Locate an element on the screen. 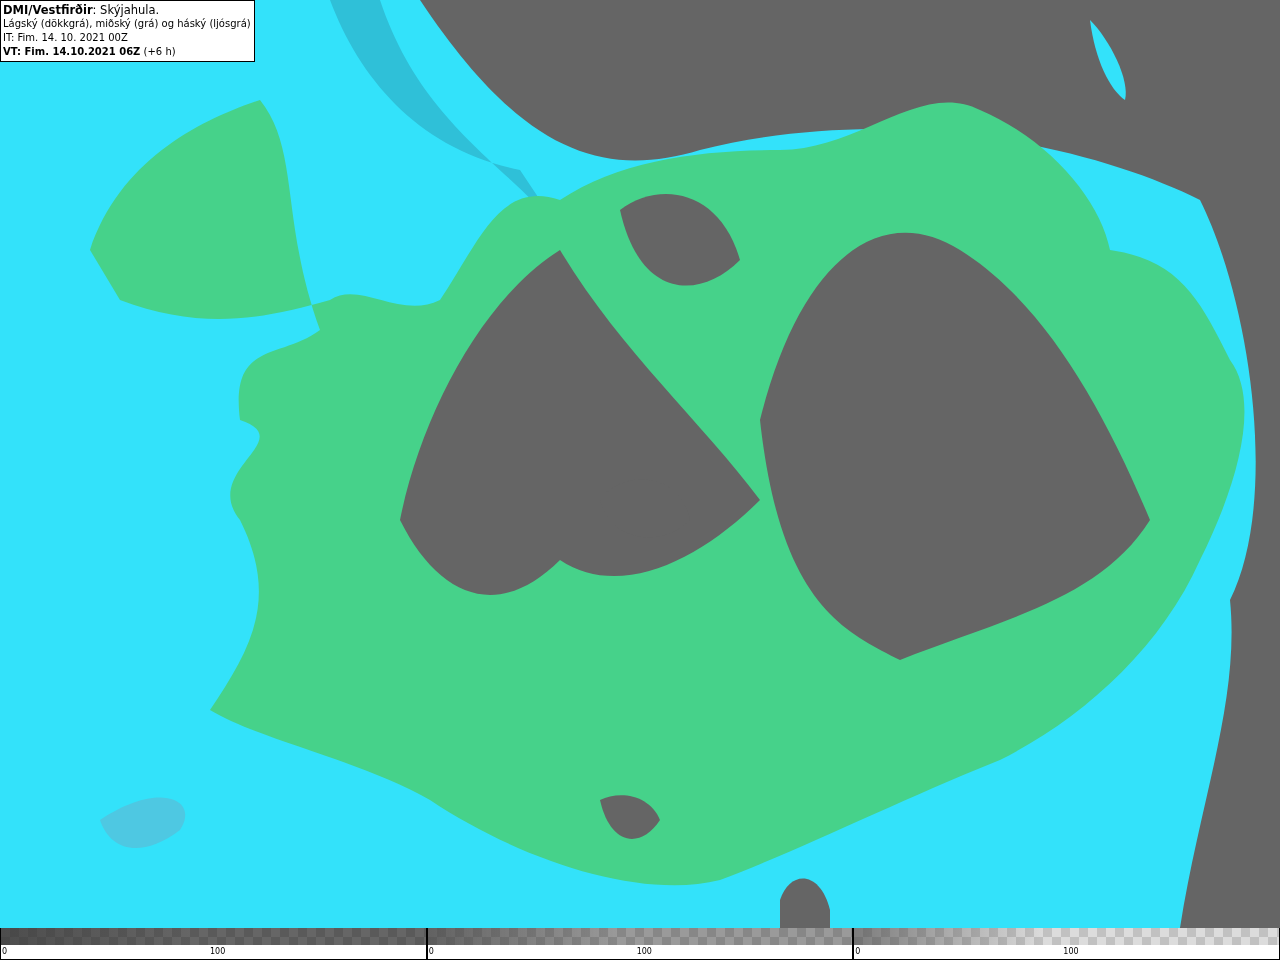  legend-text: IT: Fim. 14. 10. 2021 00Z is located at coordinates (66, 38).